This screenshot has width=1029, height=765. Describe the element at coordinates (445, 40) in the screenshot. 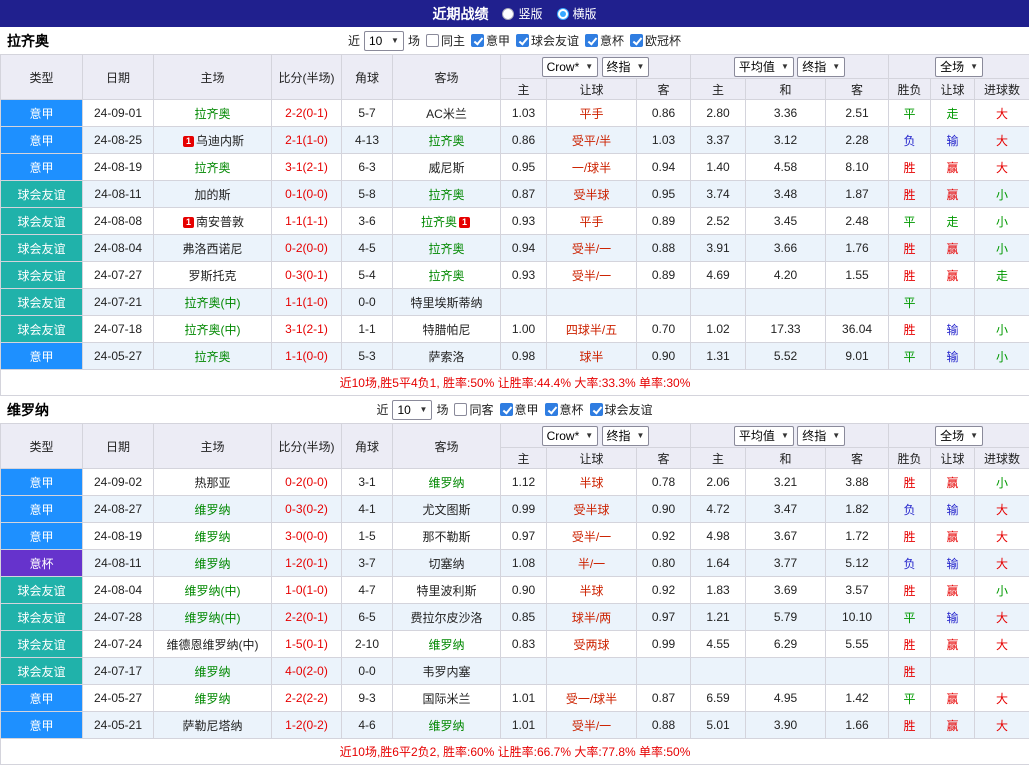

I see `same-home-checkbox: 同主` at that location.